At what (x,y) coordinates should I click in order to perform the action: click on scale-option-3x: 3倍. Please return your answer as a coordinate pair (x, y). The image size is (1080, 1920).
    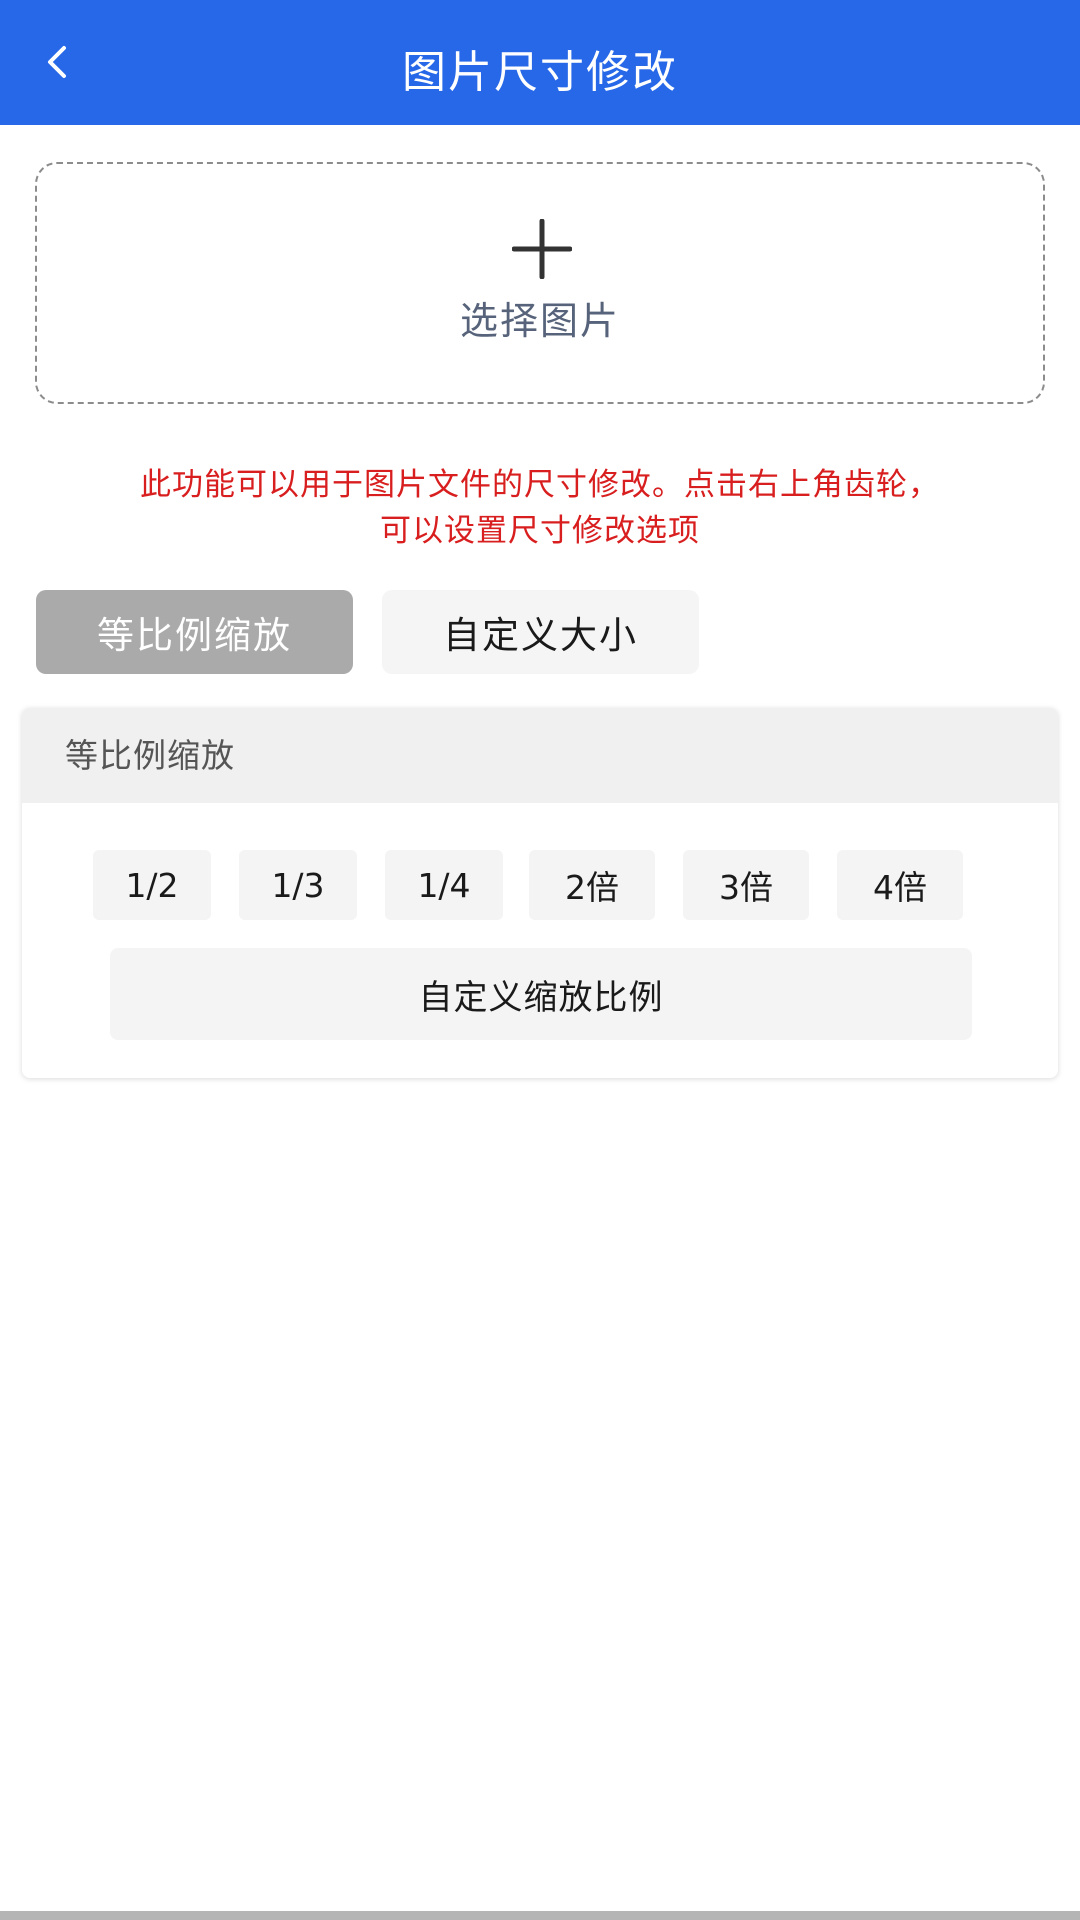
    Looking at the image, I should click on (746, 885).